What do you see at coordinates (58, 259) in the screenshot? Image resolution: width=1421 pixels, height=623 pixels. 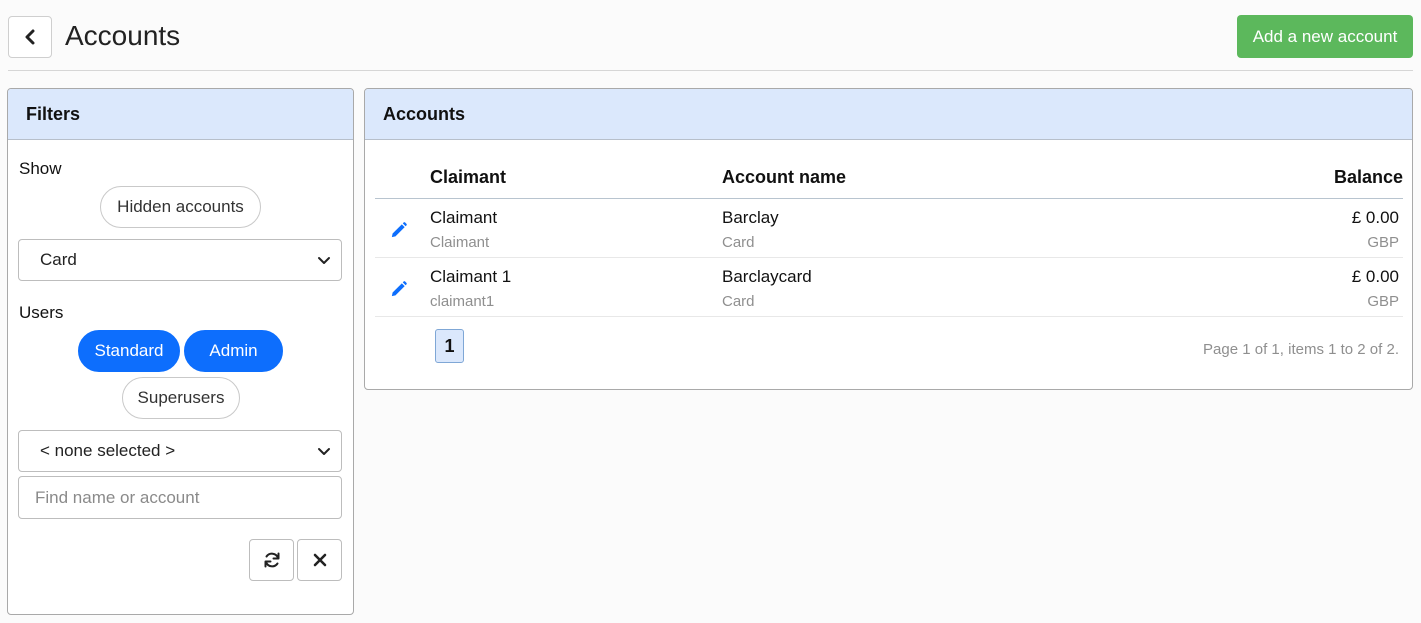 I see `account-type-value: Card` at bounding box center [58, 259].